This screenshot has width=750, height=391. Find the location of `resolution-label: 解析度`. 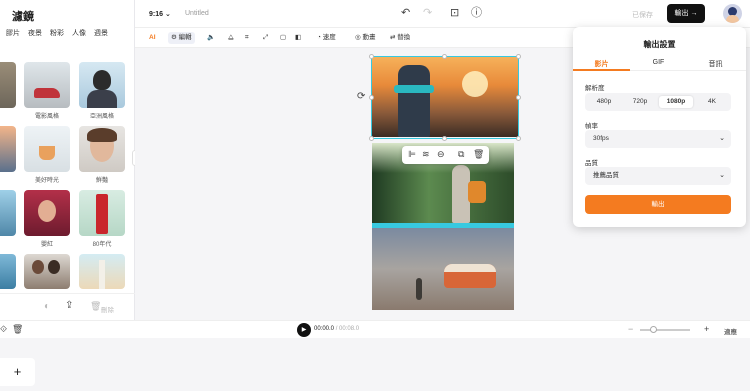

resolution-label: 解析度 is located at coordinates (595, 88).